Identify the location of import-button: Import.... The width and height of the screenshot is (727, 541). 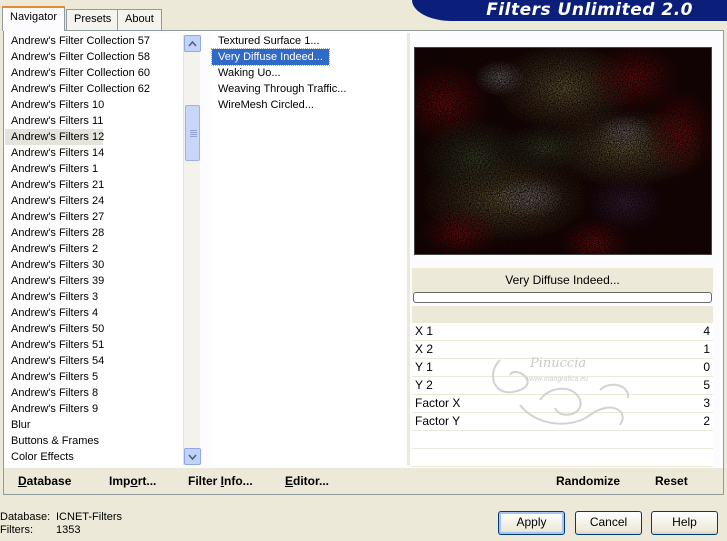
(132, 481).